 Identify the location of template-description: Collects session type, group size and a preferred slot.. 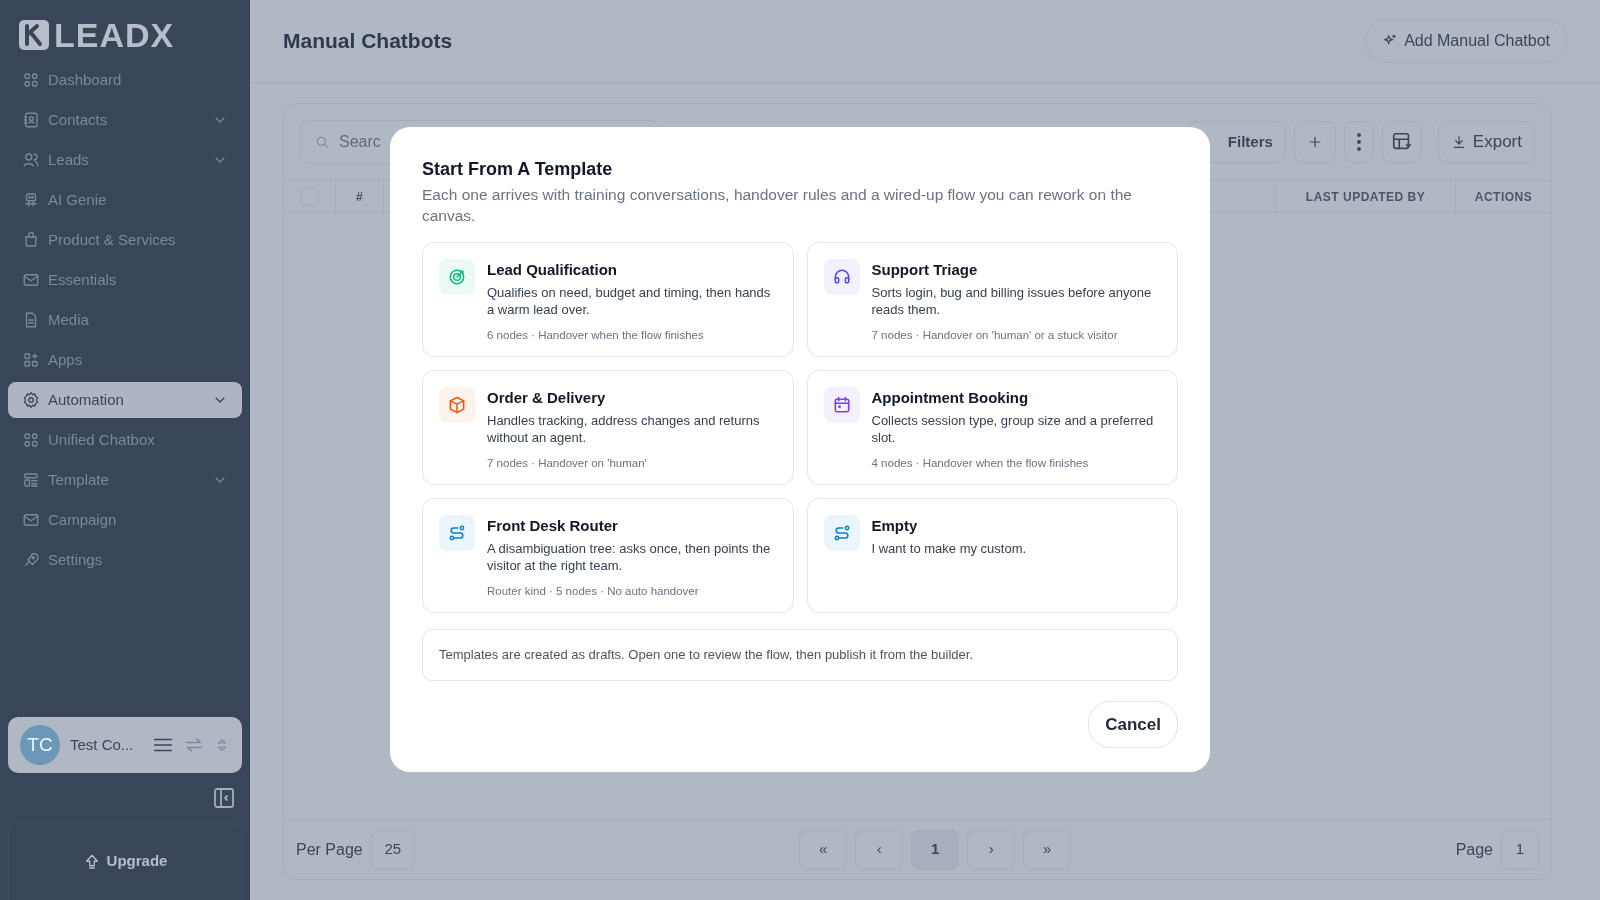
(1013, 429).